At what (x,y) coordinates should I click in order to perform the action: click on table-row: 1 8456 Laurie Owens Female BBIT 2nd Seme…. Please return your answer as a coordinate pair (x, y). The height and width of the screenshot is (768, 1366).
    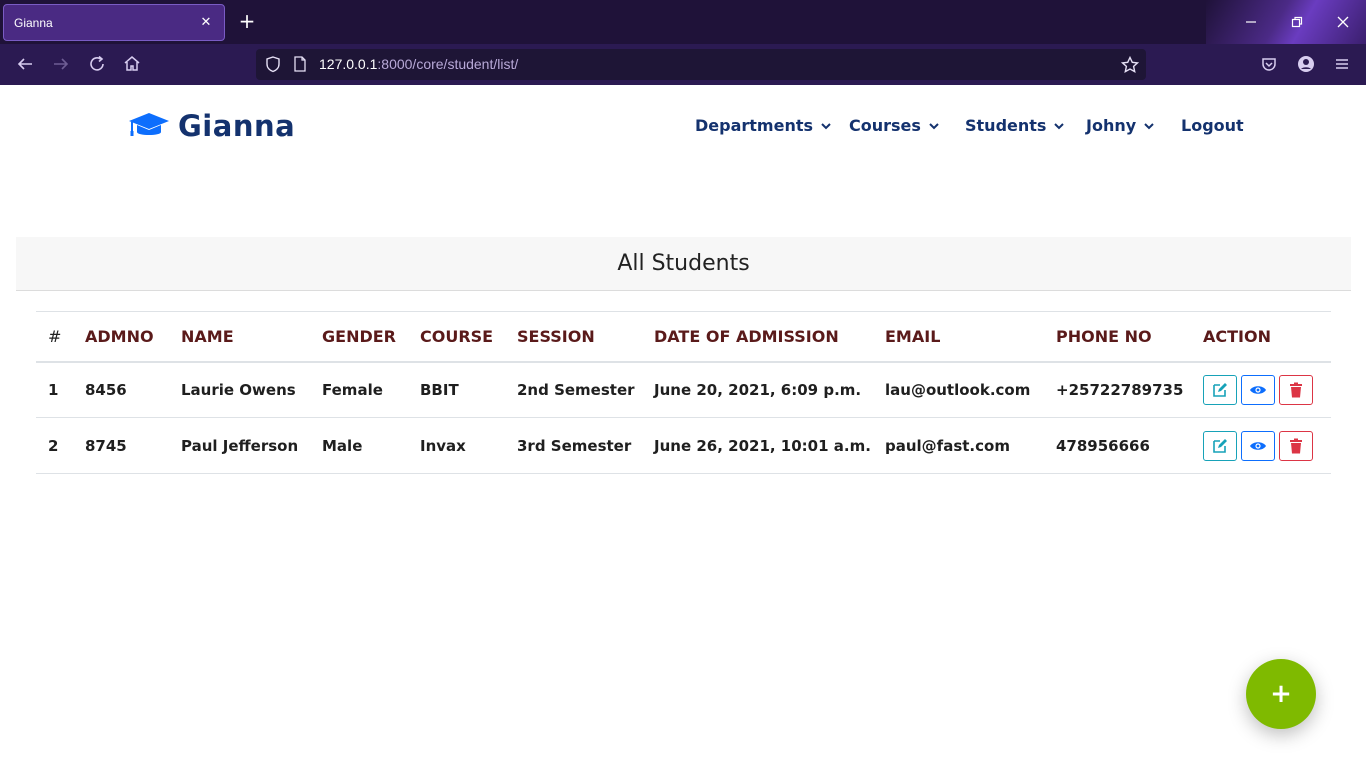
    Looking at the image, I should click on (683, 389).